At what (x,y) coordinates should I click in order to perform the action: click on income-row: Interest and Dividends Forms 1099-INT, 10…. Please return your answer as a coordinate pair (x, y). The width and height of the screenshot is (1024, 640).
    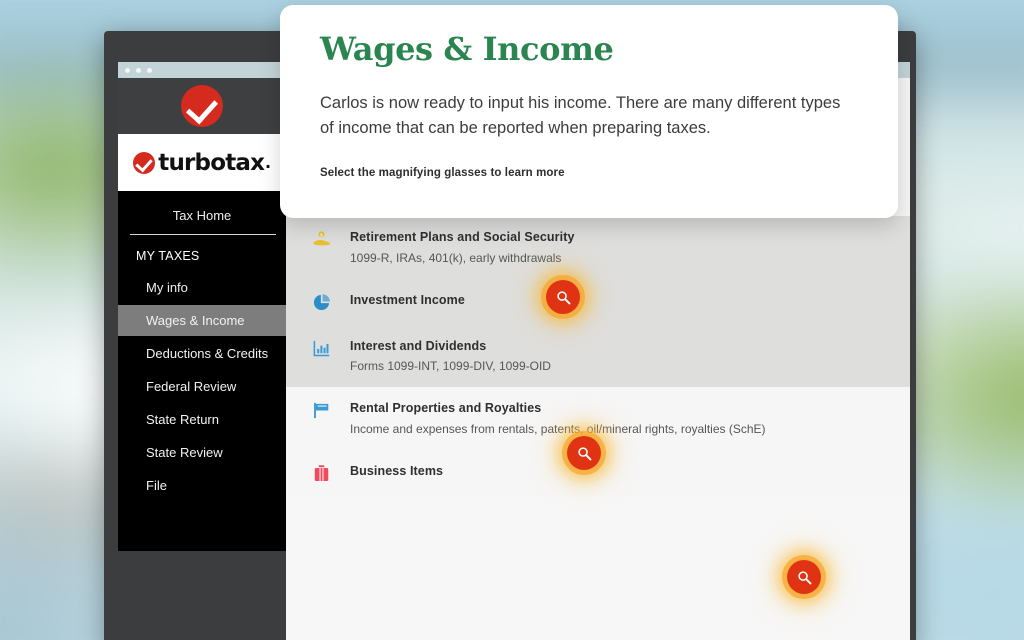
    Looking at the image, I should click on (598, 356).